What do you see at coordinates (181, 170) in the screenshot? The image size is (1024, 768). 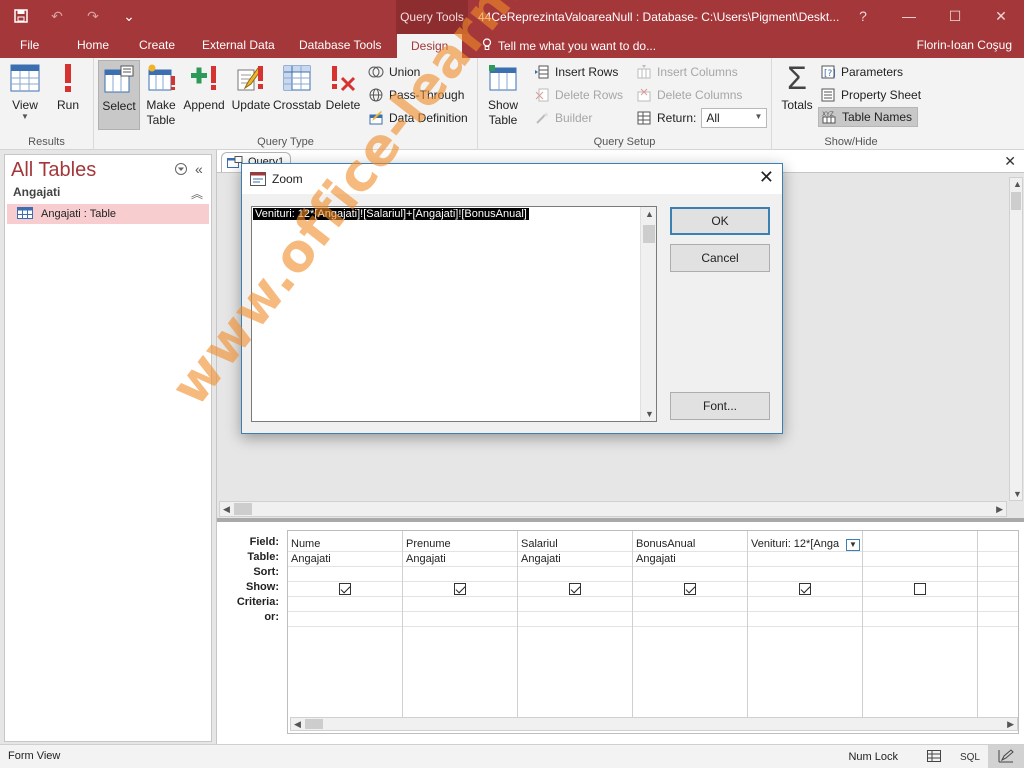 I see `nav-menu-icon` at bounding box center [181, 170].